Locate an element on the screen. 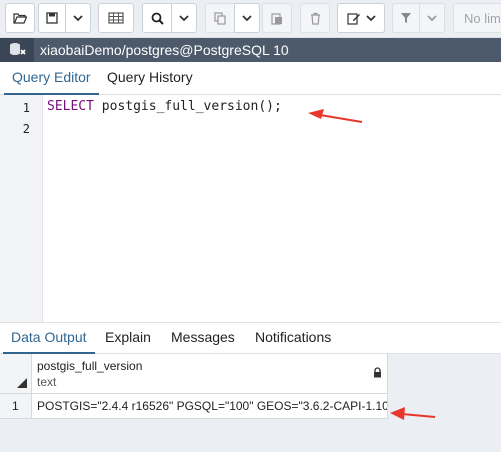 The image size is (501, 452). grid-icon is located at coordinates (116, 18).